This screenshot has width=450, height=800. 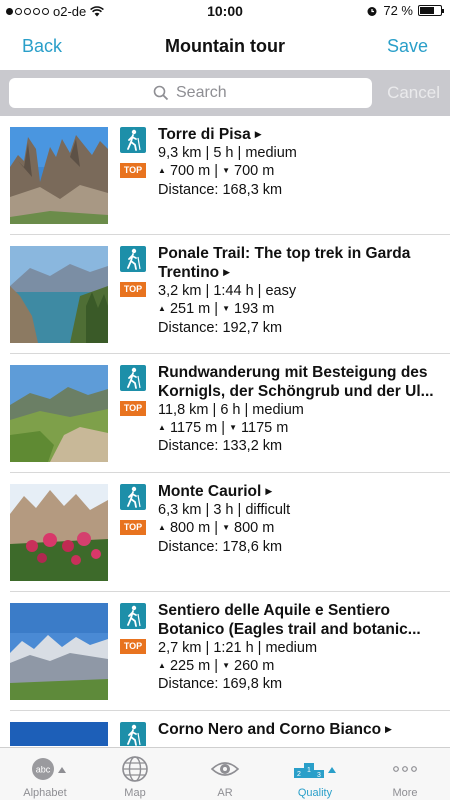 What do you see at coordinates (216, 171) in the screenshot?
I see `tour-elevation: ▲ 700 m | ▼ 700 m` at bounding box center [216, 171].